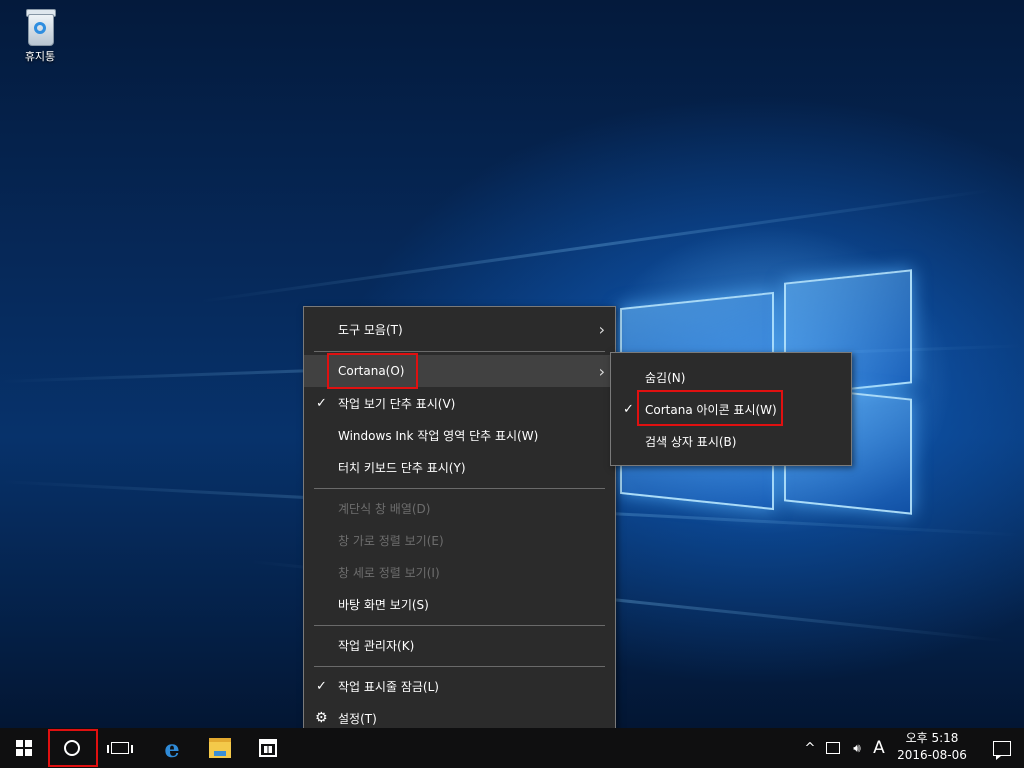 The height and width of the screenshot is (768, 1024). I want to click on menu-item-show-windows-side-by-side: 창 세로 정렬 보기(I), so click(389, 572).